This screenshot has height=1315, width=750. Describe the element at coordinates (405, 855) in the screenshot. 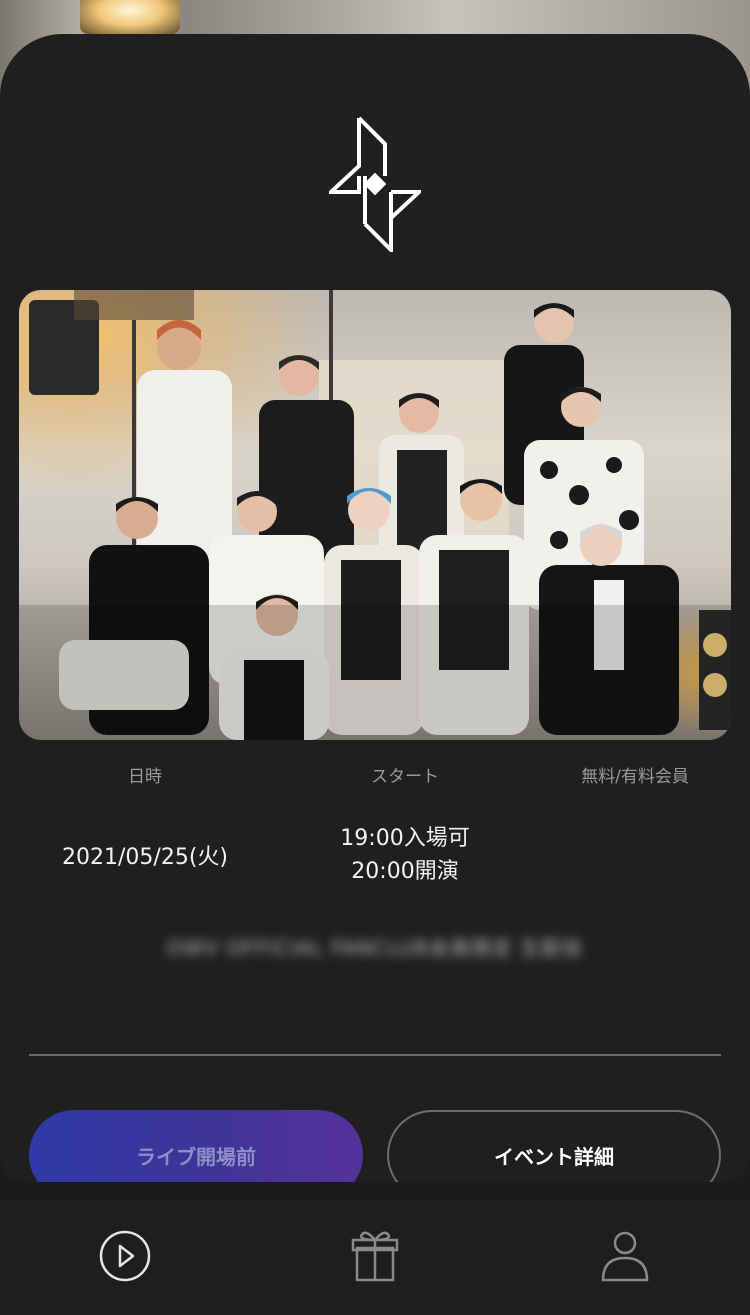

I see `event-times: 19:00入場可 20:00開演` at that location.